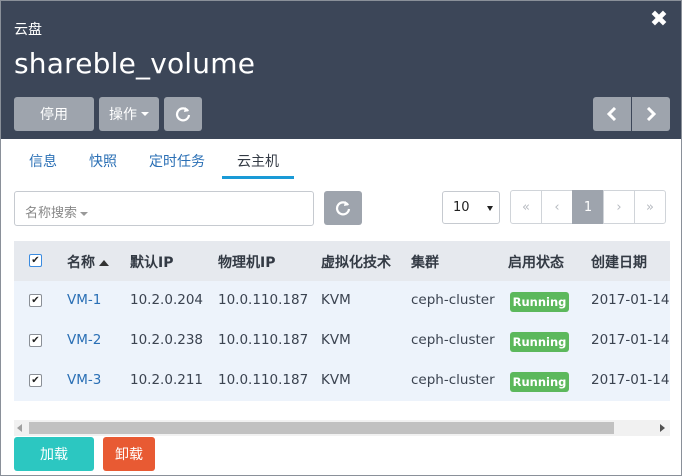 The image size is (682, 476). Describe the element at coordinates (425, 262) in the screenshot. I see `column-cluster: 集群` at that location.